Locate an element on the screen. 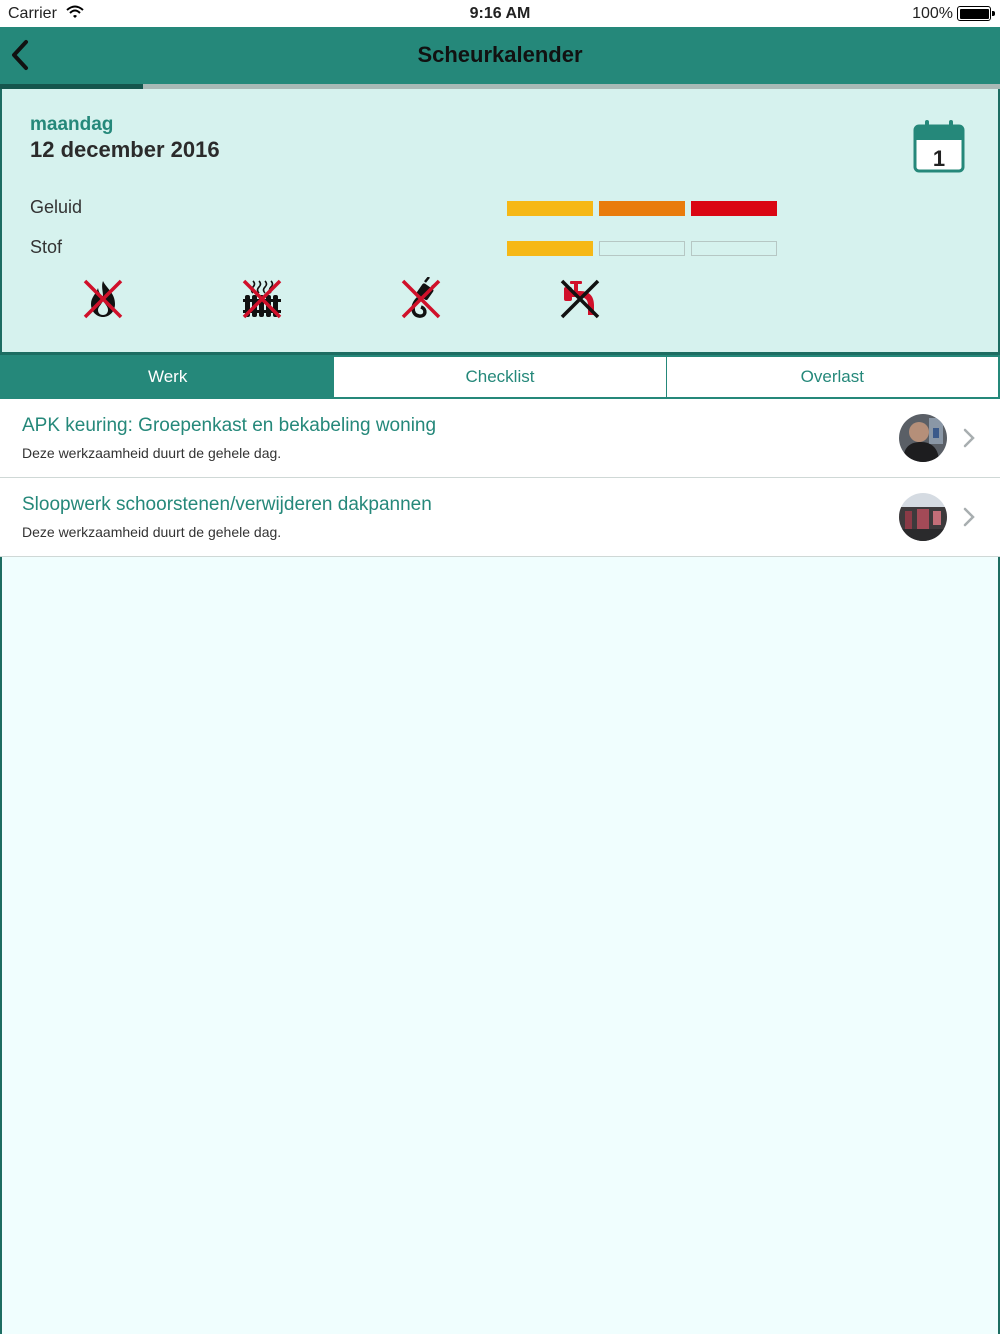 The height and width of the screenshot is (1334, 1000). metric-label-stof: Stof is located at coordinates (46, 247).